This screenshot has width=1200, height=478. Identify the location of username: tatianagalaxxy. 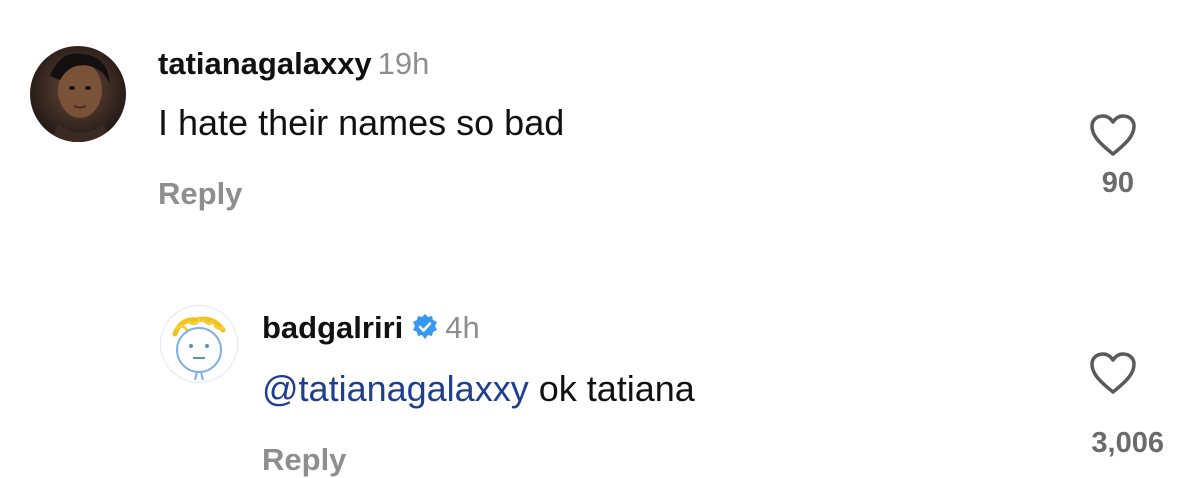
(265, 63).